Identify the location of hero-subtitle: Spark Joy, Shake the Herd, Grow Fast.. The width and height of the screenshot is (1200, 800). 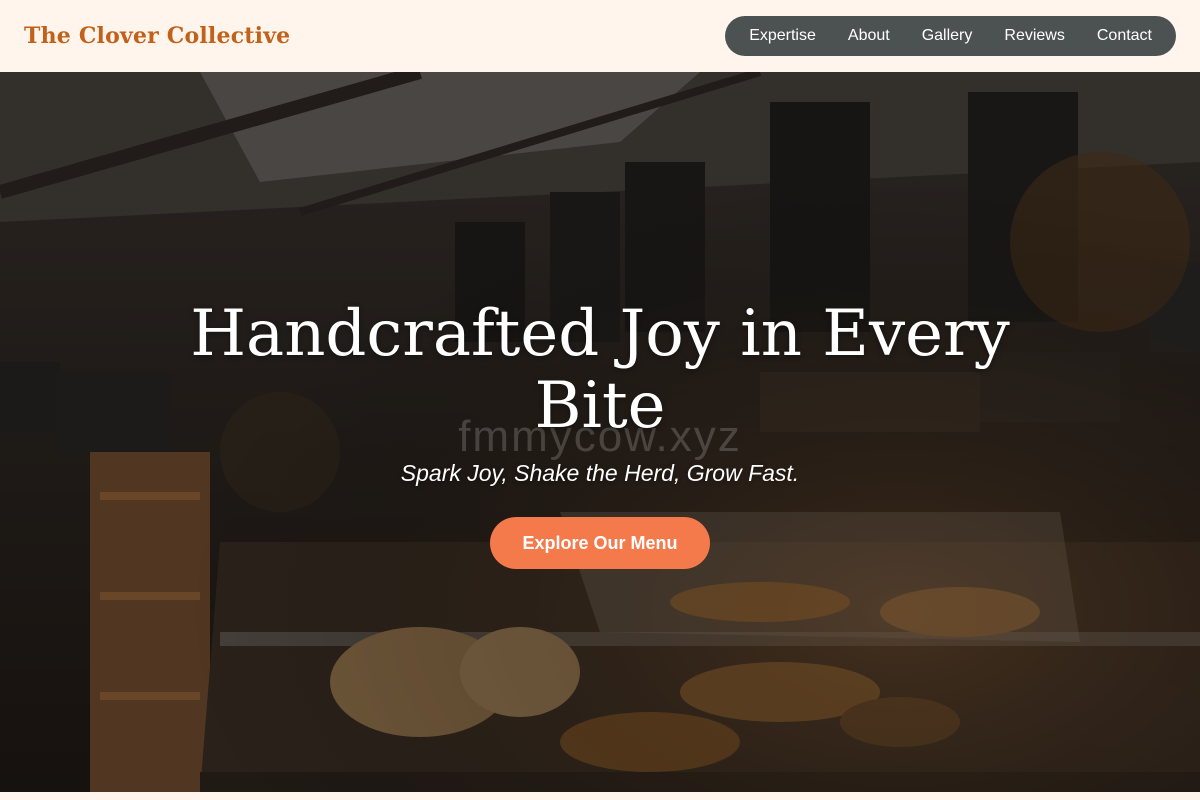
(600, 473).